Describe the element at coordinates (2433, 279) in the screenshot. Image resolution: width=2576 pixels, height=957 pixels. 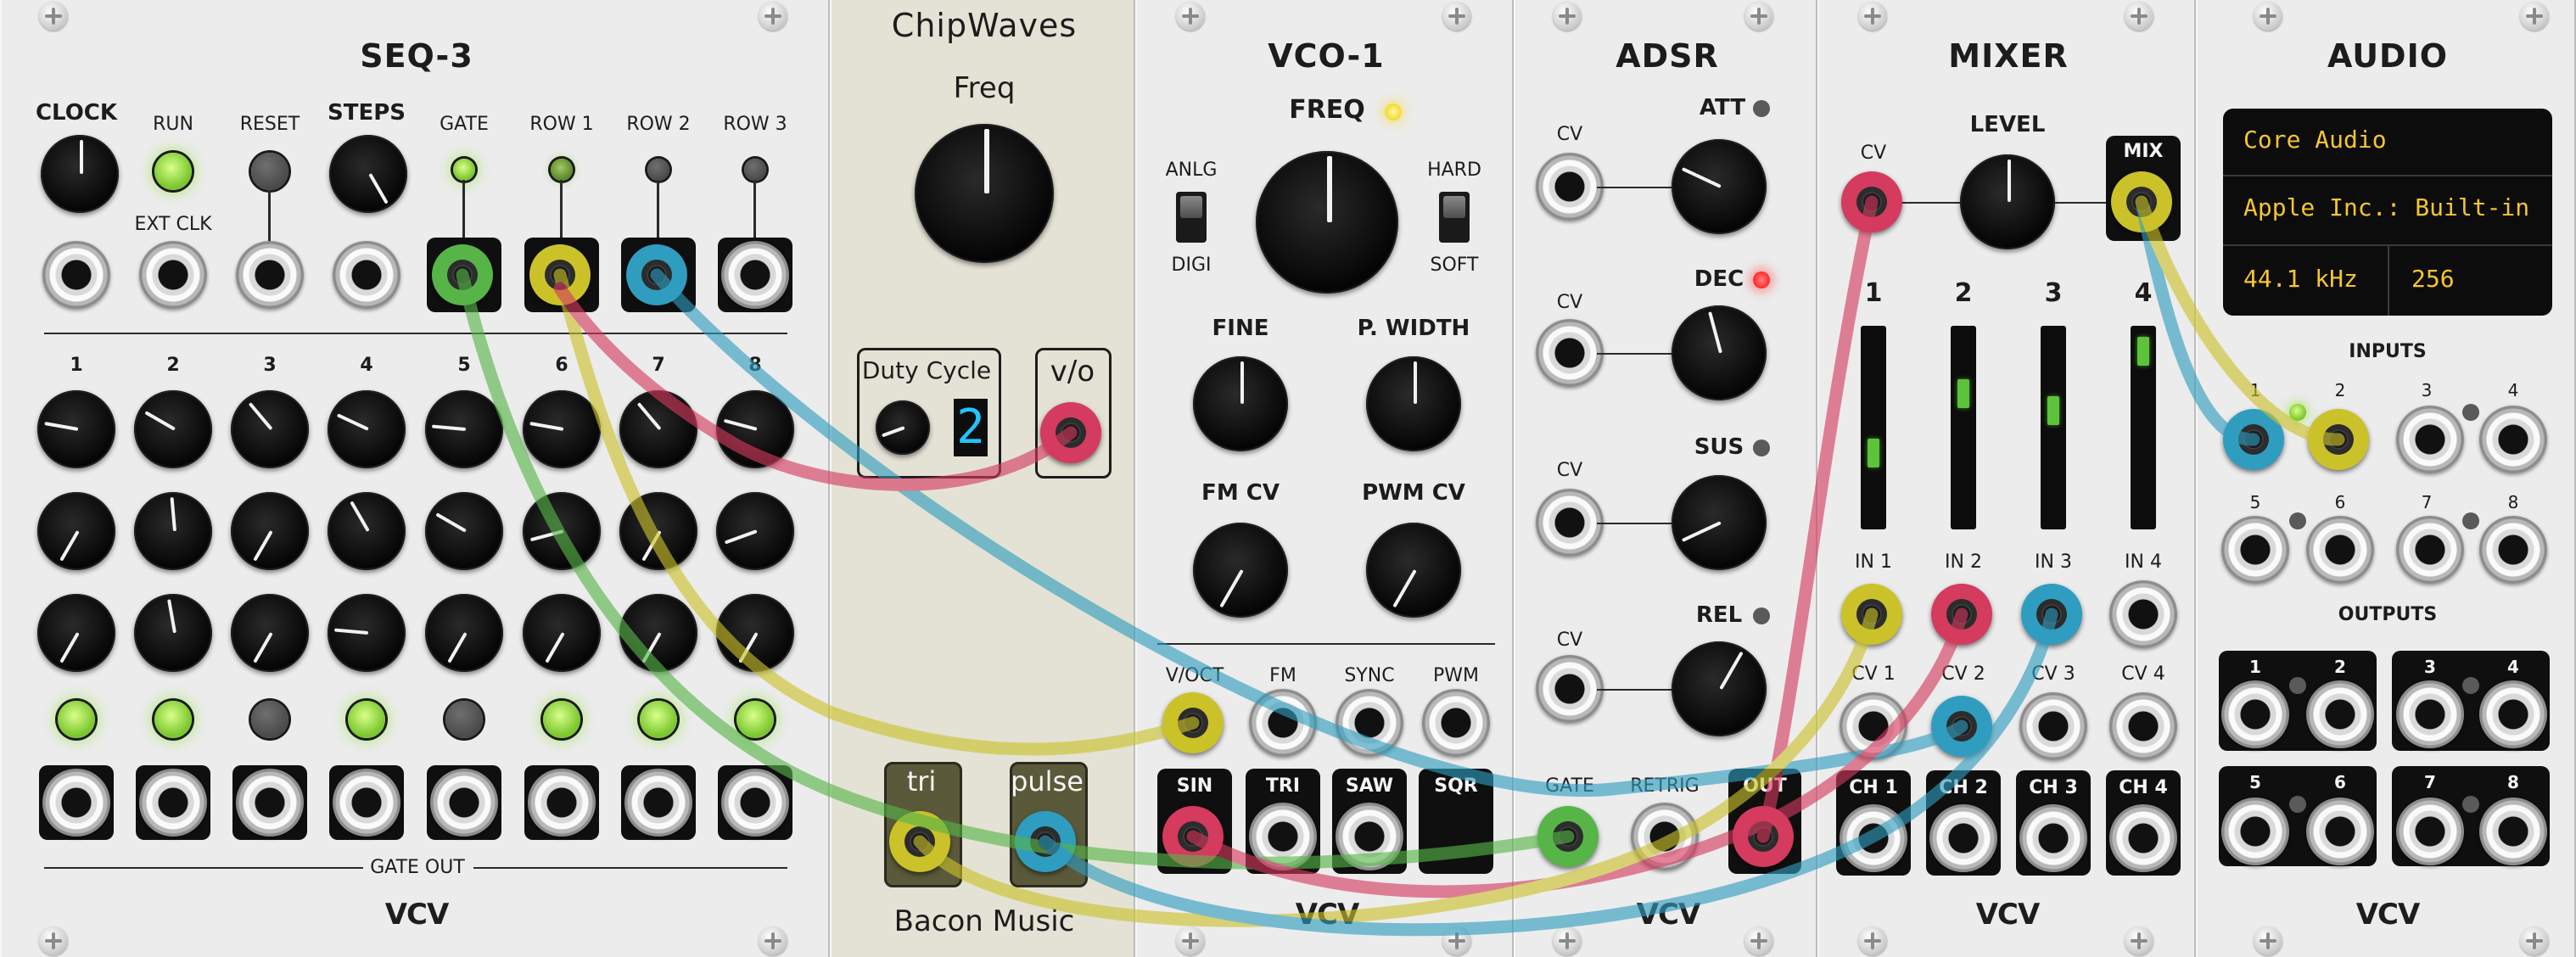
I see `block-size: 256` at that location.